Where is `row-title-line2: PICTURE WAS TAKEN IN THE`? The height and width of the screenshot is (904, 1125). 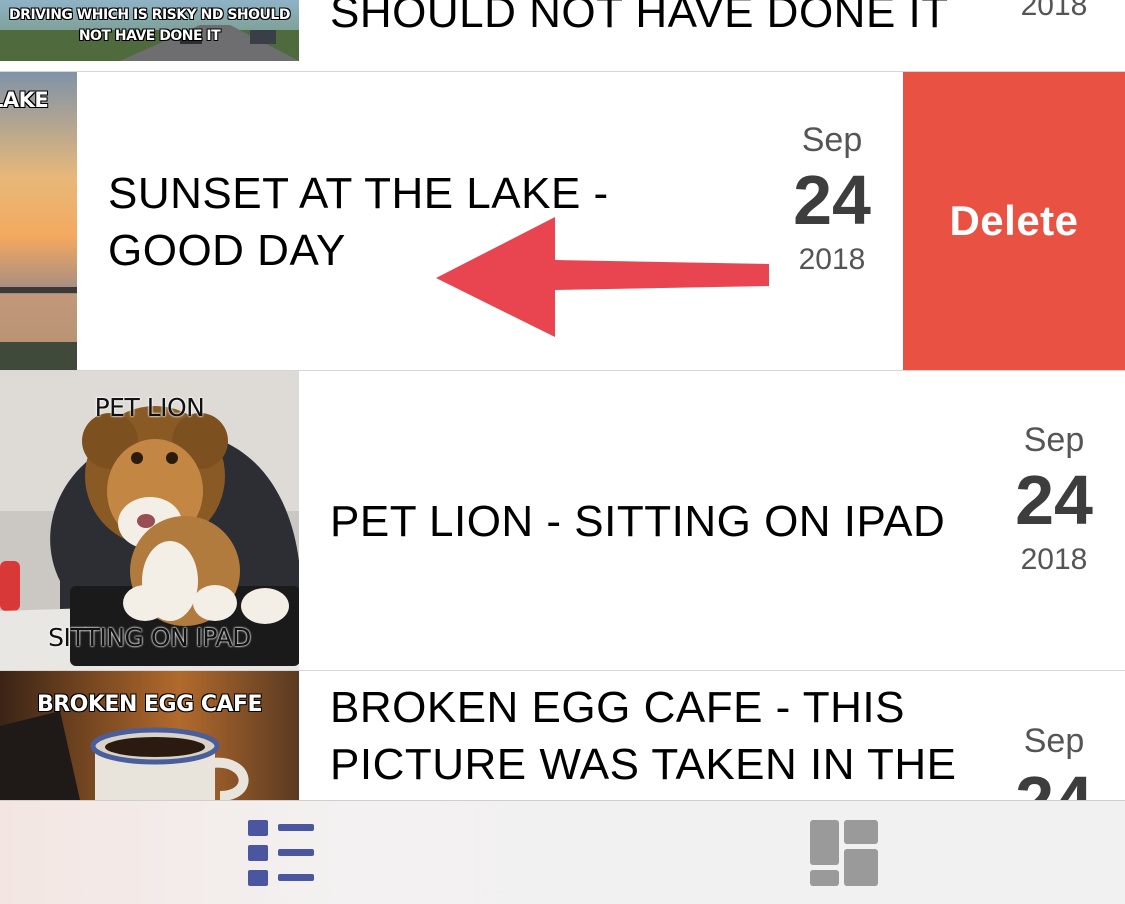
row-title-line2: PICTURE WAS TAKEN IN THE is located at coordinates (643, 764).